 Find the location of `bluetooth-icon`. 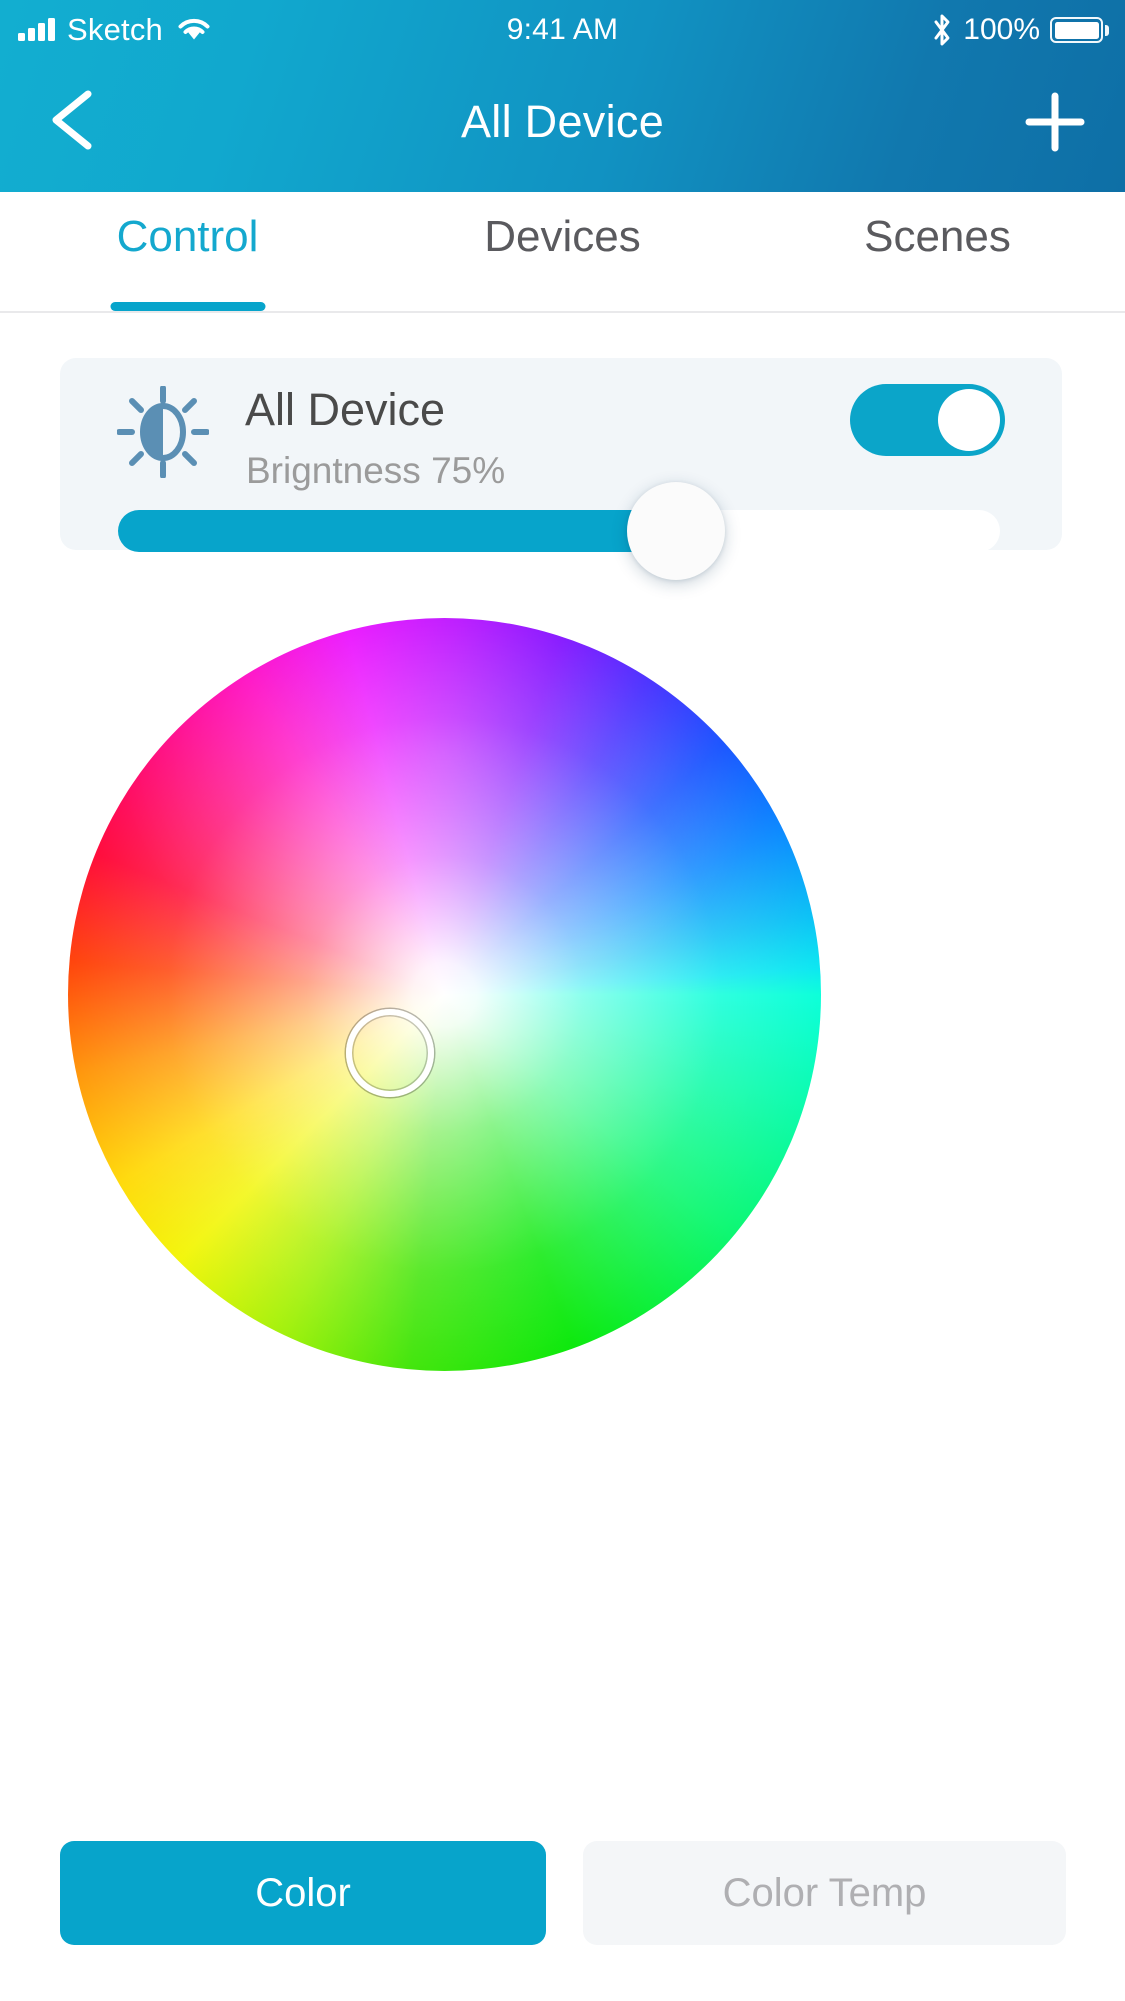

bluetooth-icon is located at coordinates (942, 30).